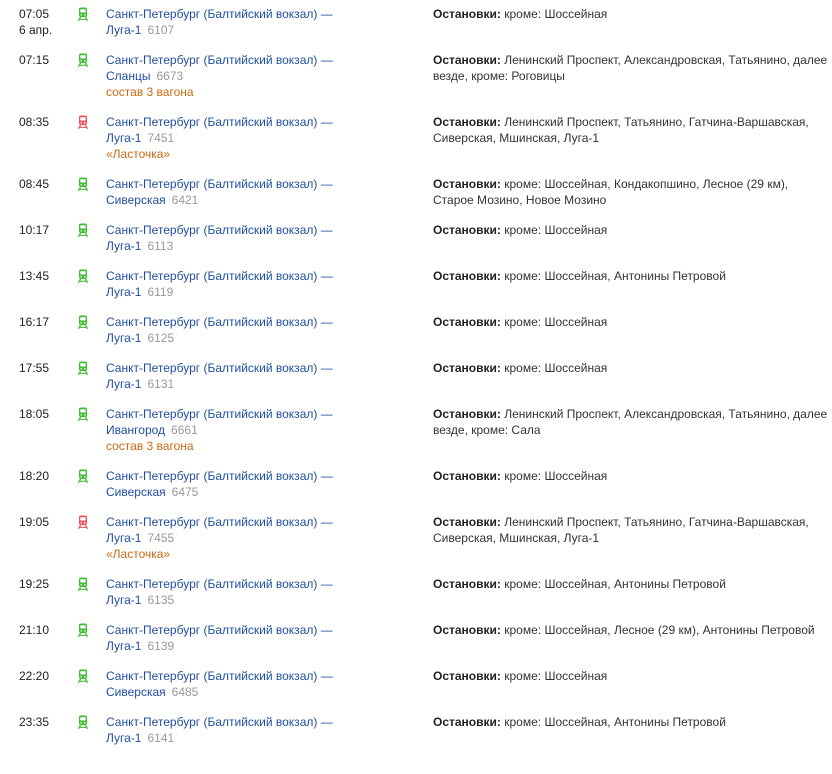  What do you see at coordinates (34, 476) in the screenshot?
I see `departure-time: 18:20` at bounding box center [34, 476].